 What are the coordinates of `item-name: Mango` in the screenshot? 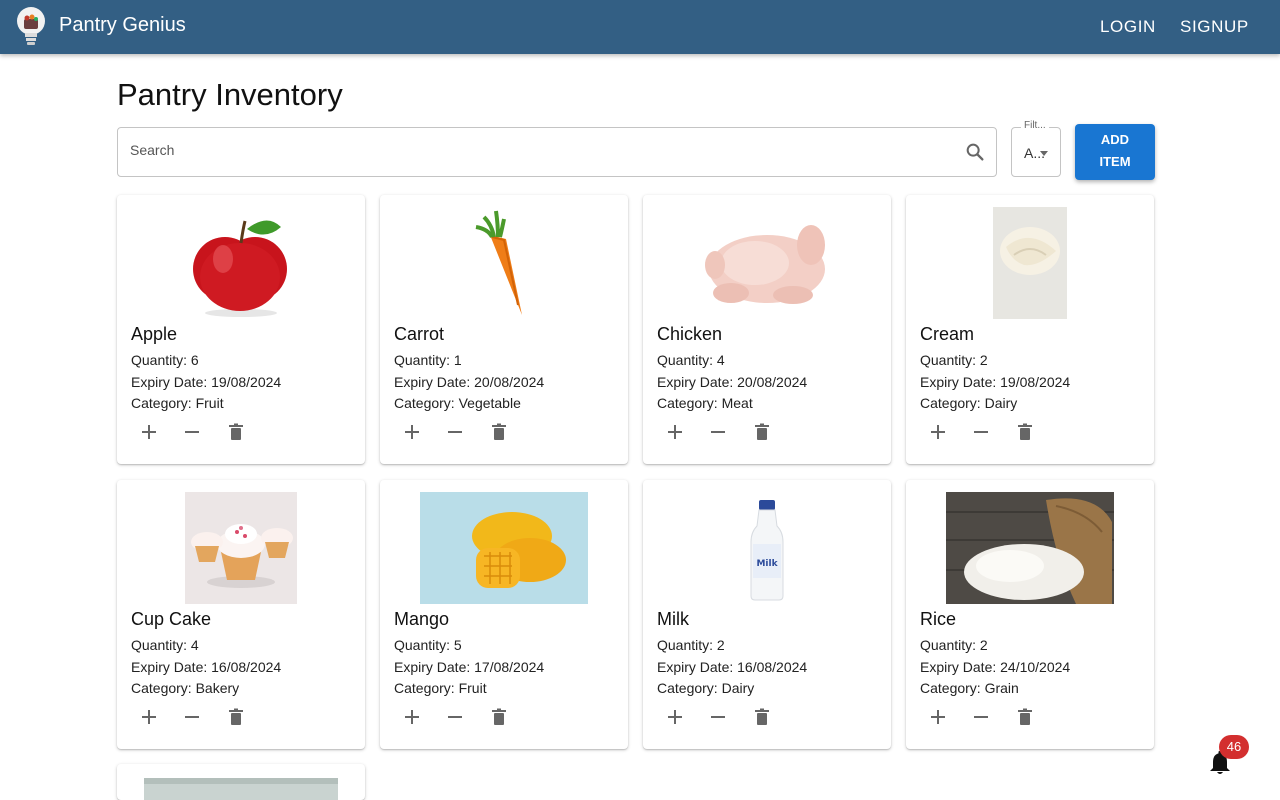 It's located at (422, 619).